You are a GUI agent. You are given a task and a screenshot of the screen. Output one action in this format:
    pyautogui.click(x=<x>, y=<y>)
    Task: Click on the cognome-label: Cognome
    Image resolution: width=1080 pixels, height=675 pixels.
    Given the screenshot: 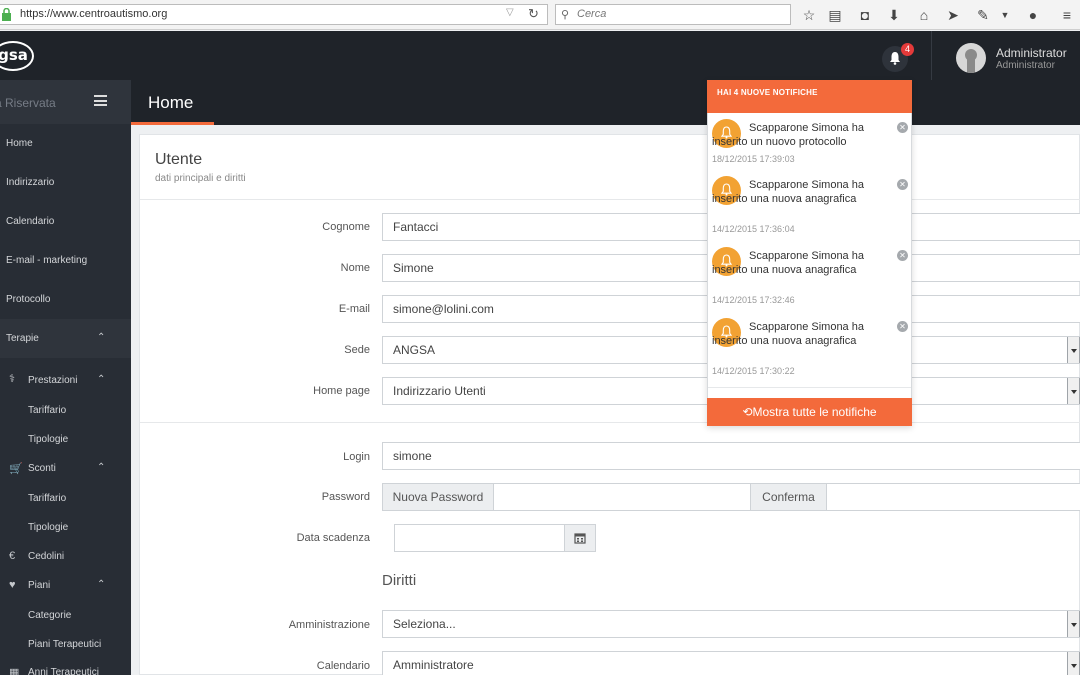 What is the action you would take?
    pyautogui.click(x=346, y=227)
    